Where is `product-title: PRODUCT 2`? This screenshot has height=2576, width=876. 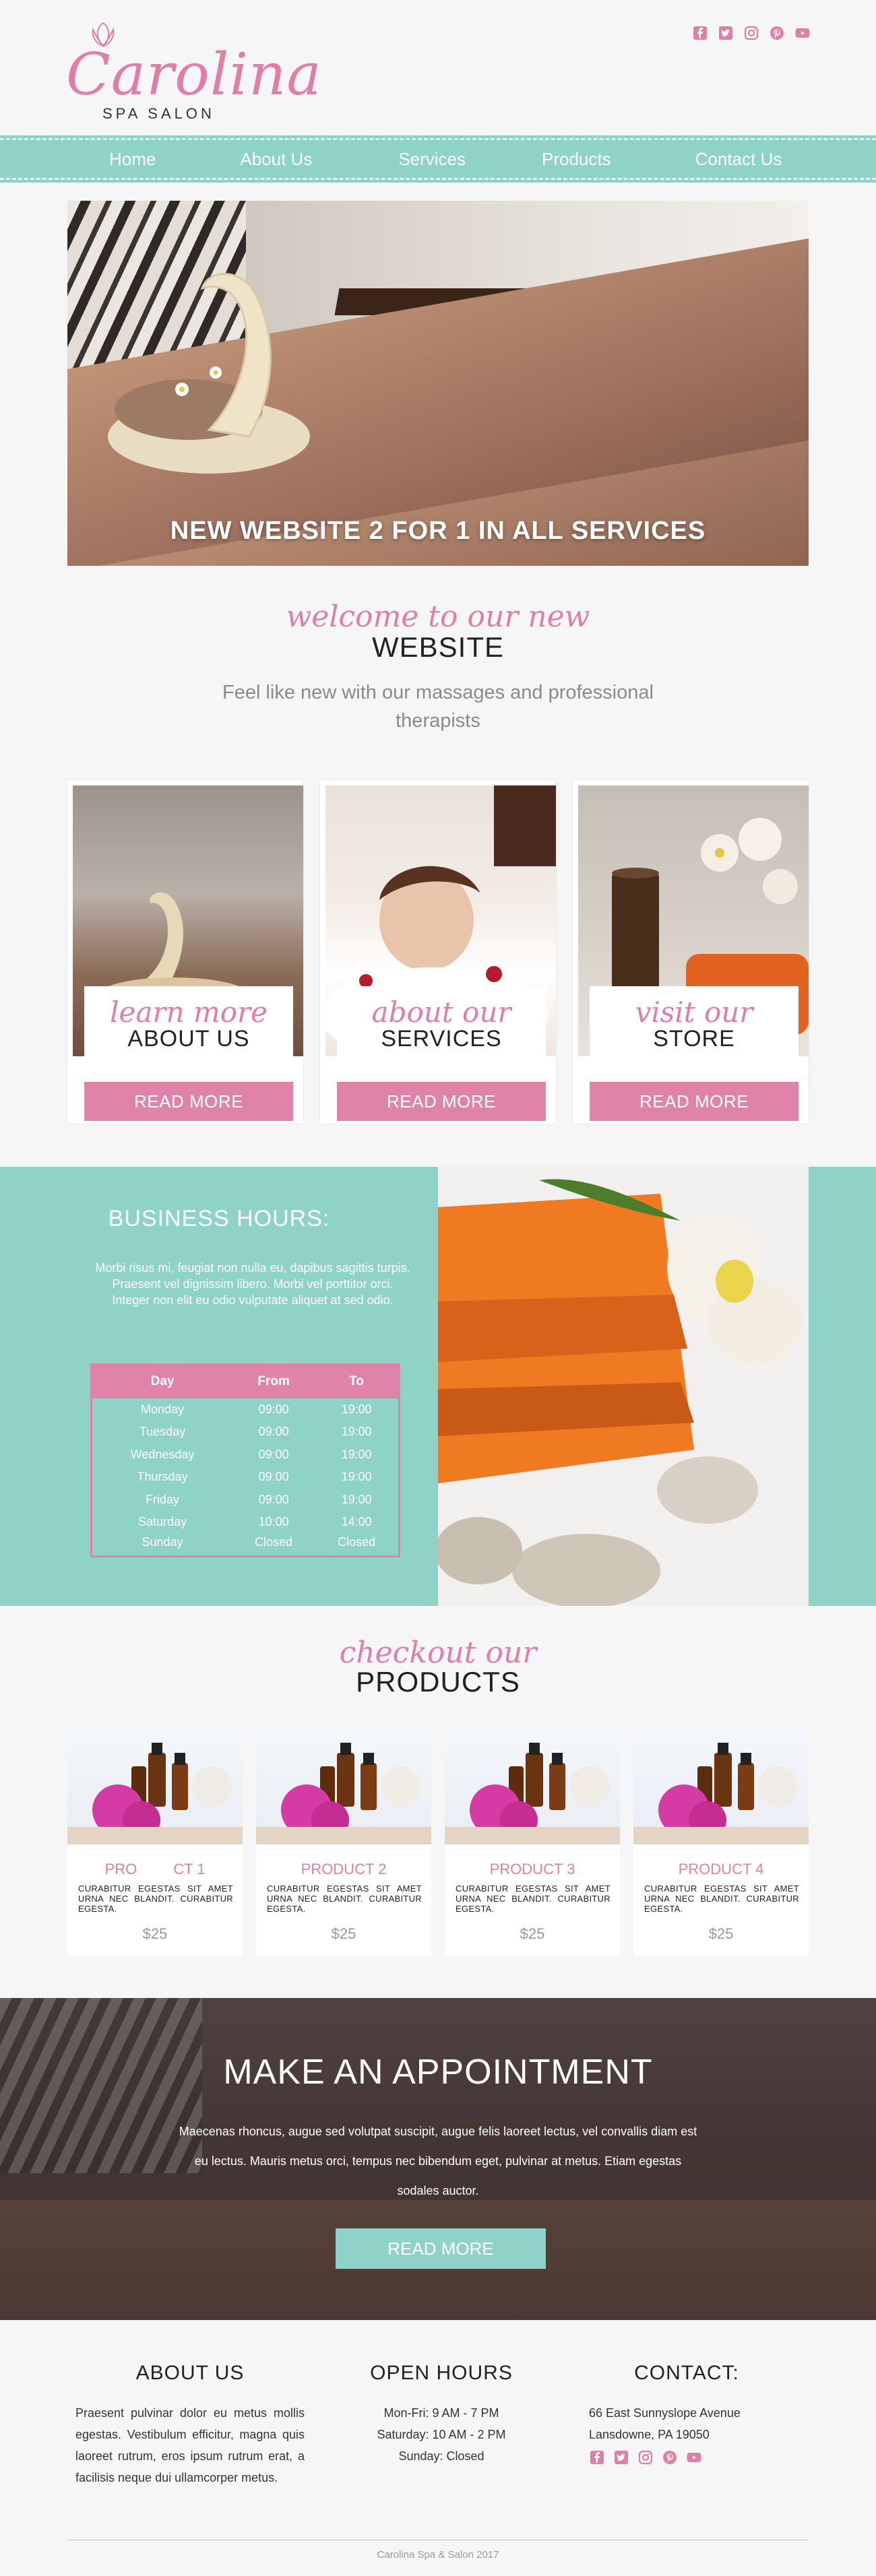
product-title: PRODUCT 2 is located at coordinates (344, 1869).